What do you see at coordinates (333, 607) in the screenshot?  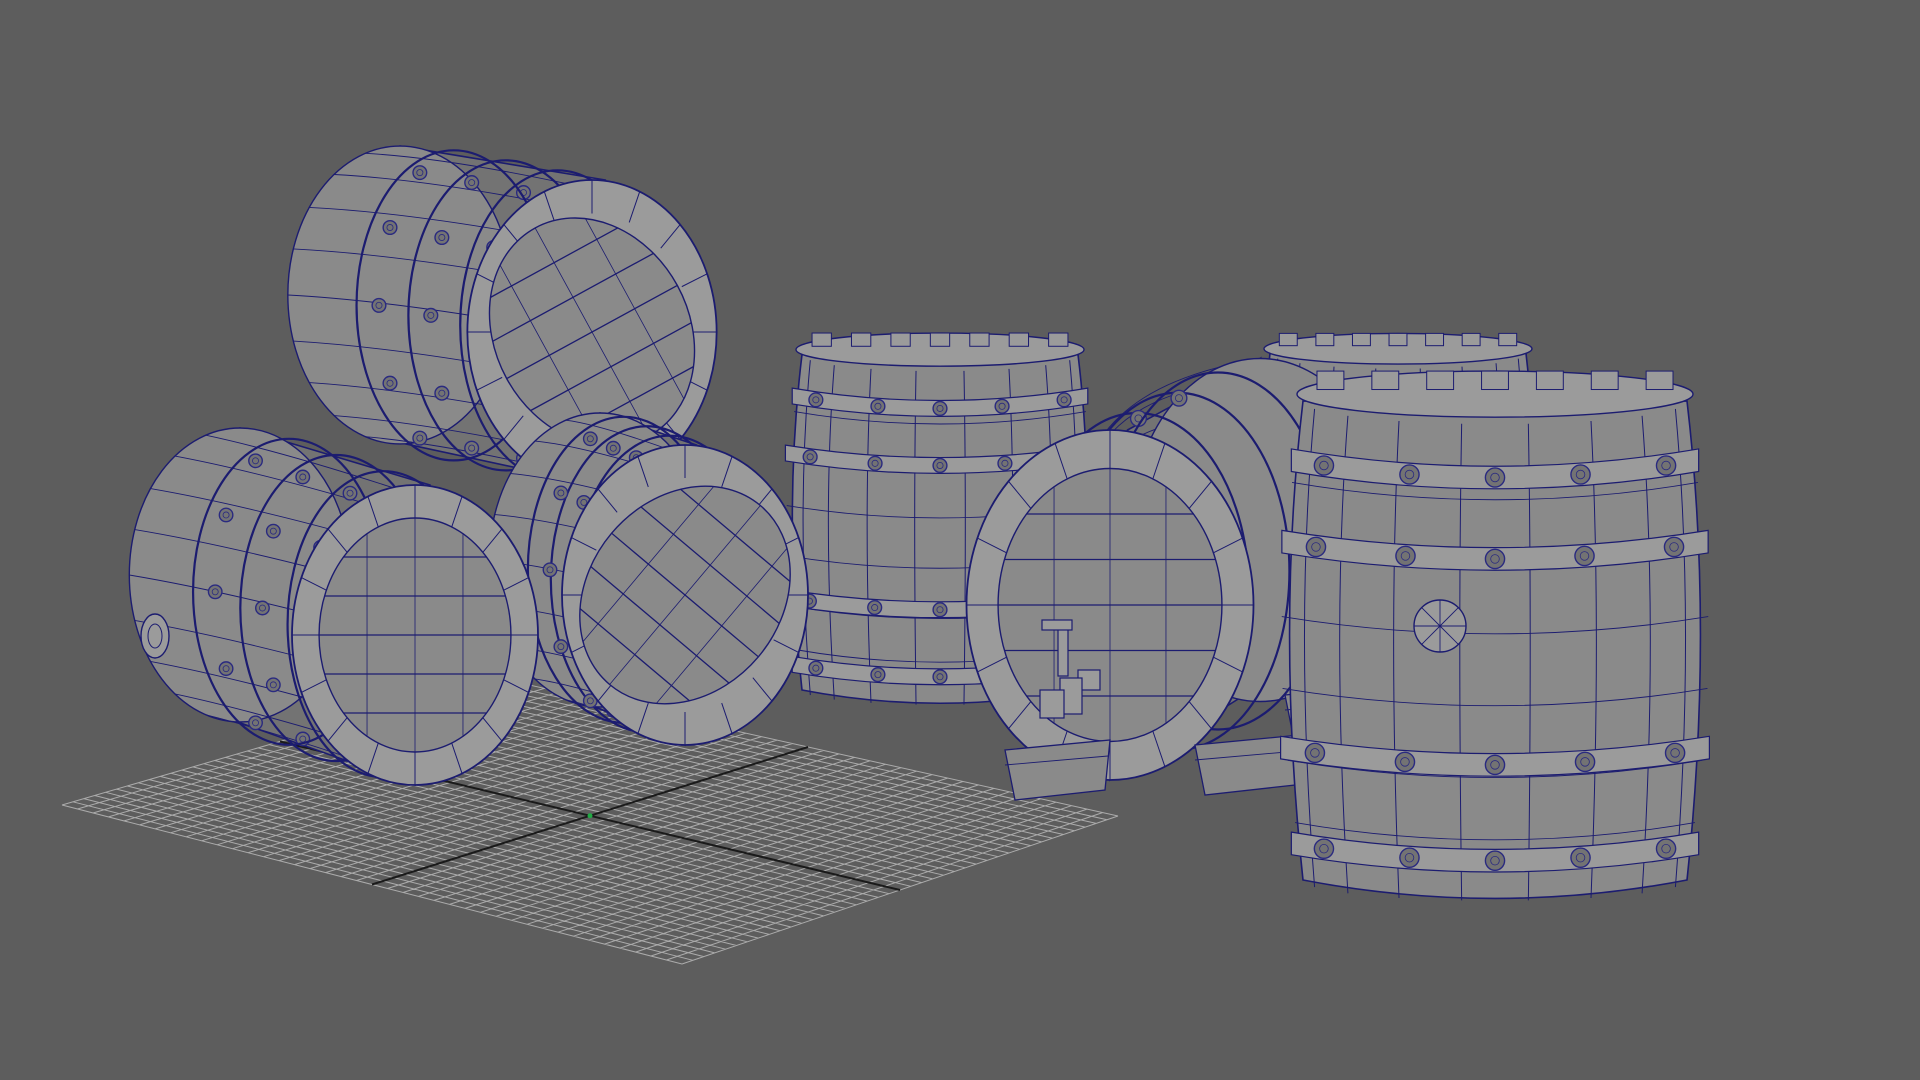 I see `barrel-lying-bottom-left` at bounding box center [333, 607].